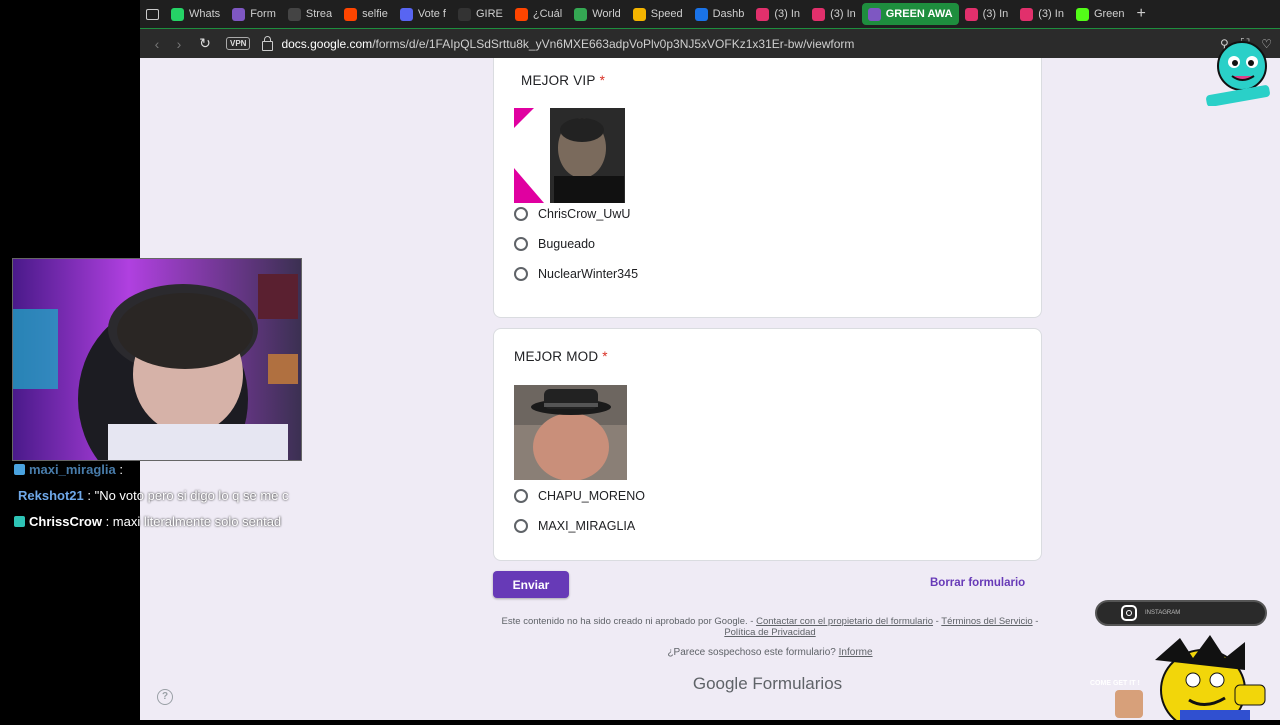 The width and height of the screenshot is (1280, 725). I want to click on webcam-overlay, so click(157, 359).